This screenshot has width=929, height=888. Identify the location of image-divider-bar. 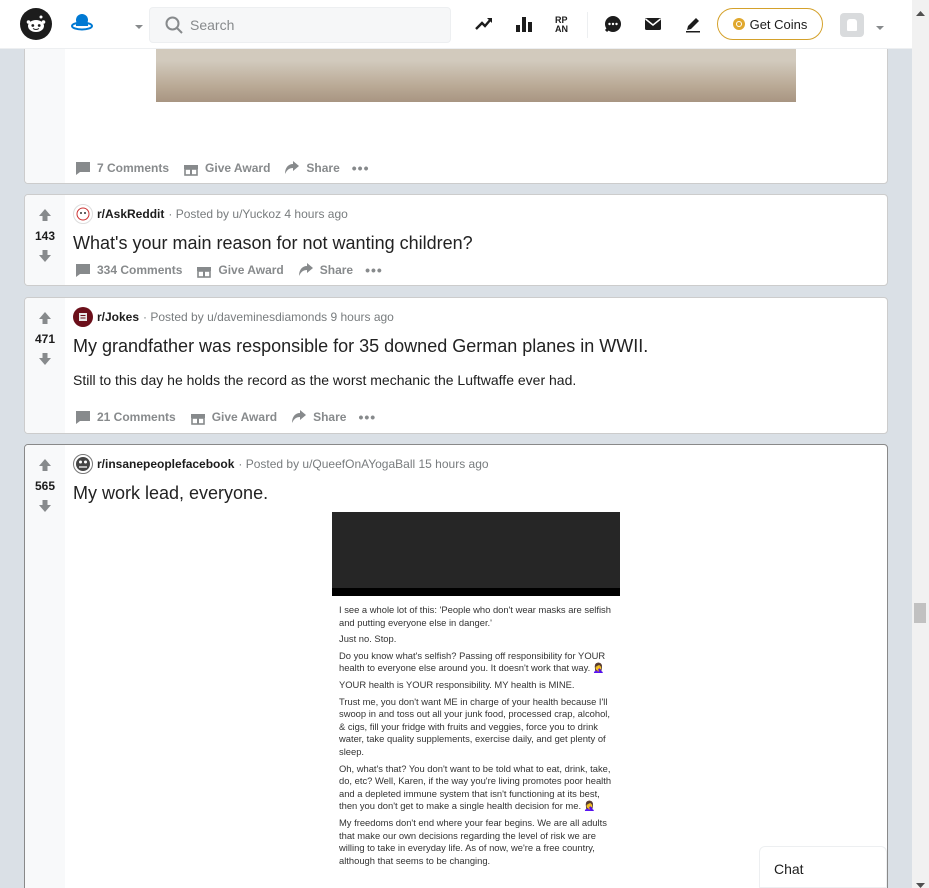
(476, 592).